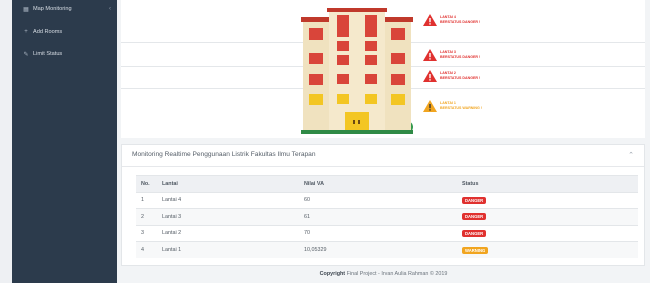  Describe the element at coordinates (228, 216) in the screenshot. I see `cell-lantai: Lantai 3` at that location.